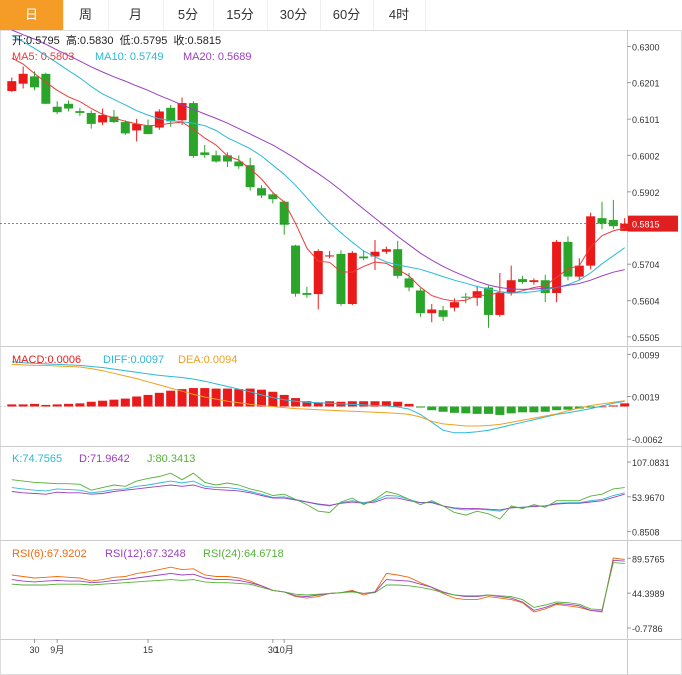  I want to click on kdj-axis-tick-label: 107.0831, so click(651, 463).